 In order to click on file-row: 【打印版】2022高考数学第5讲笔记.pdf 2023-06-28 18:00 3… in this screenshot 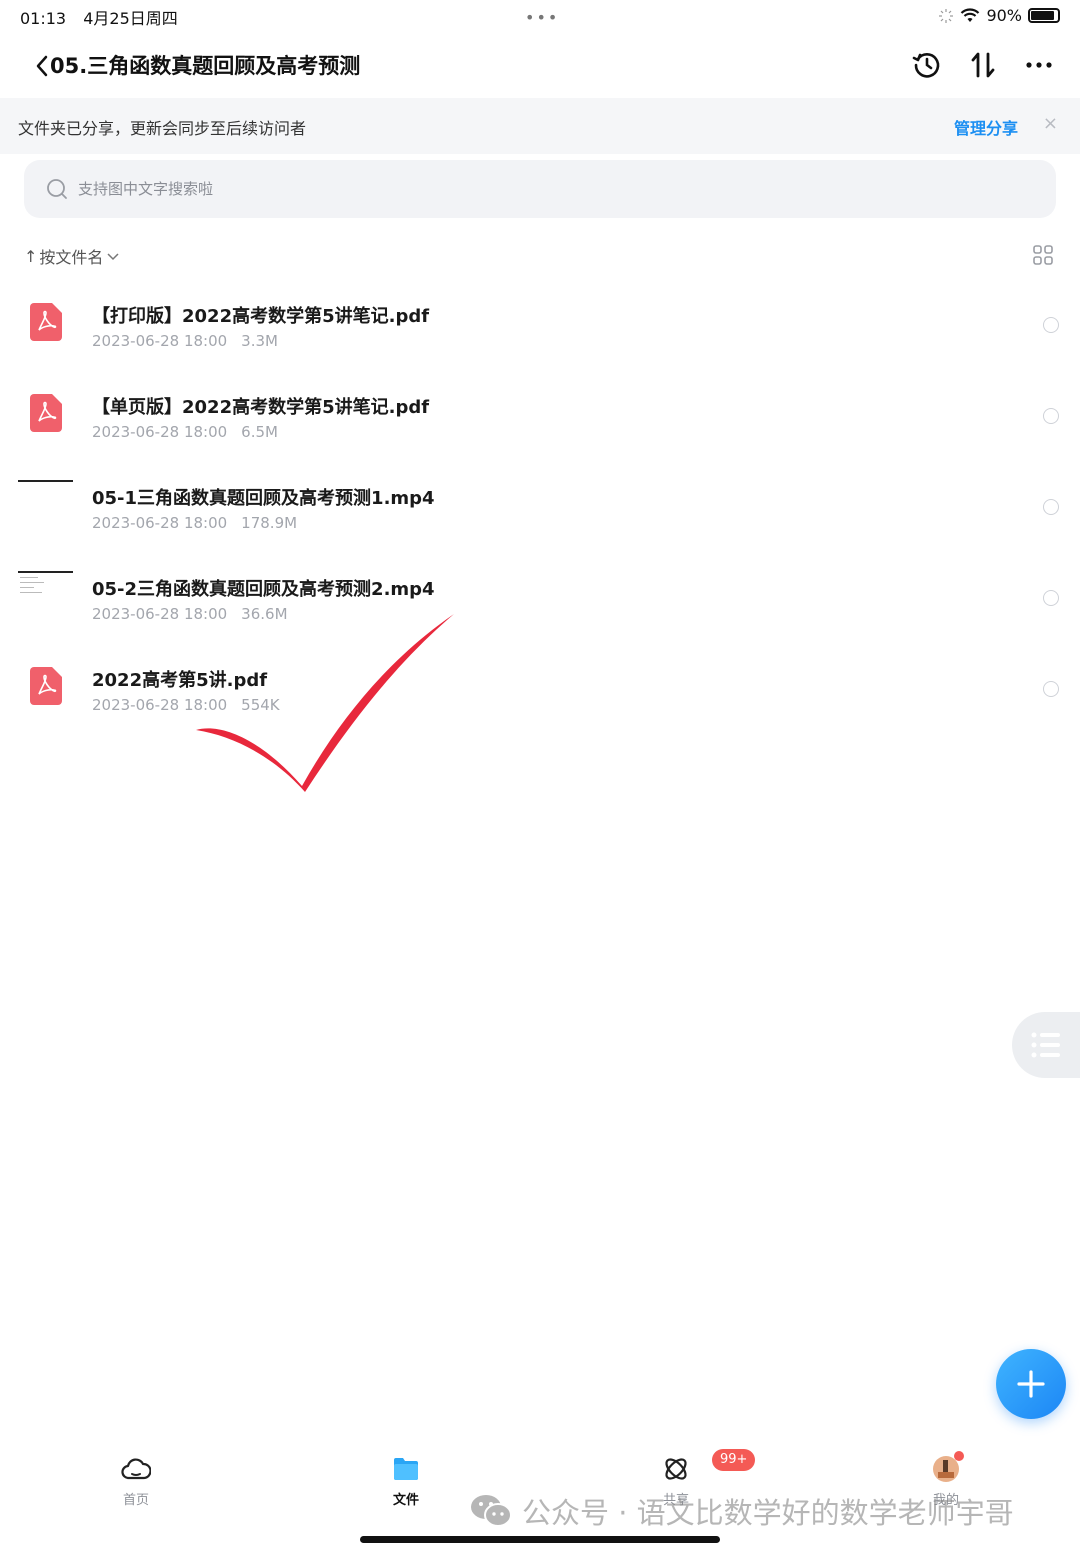, I will do `click(540, 321)`.